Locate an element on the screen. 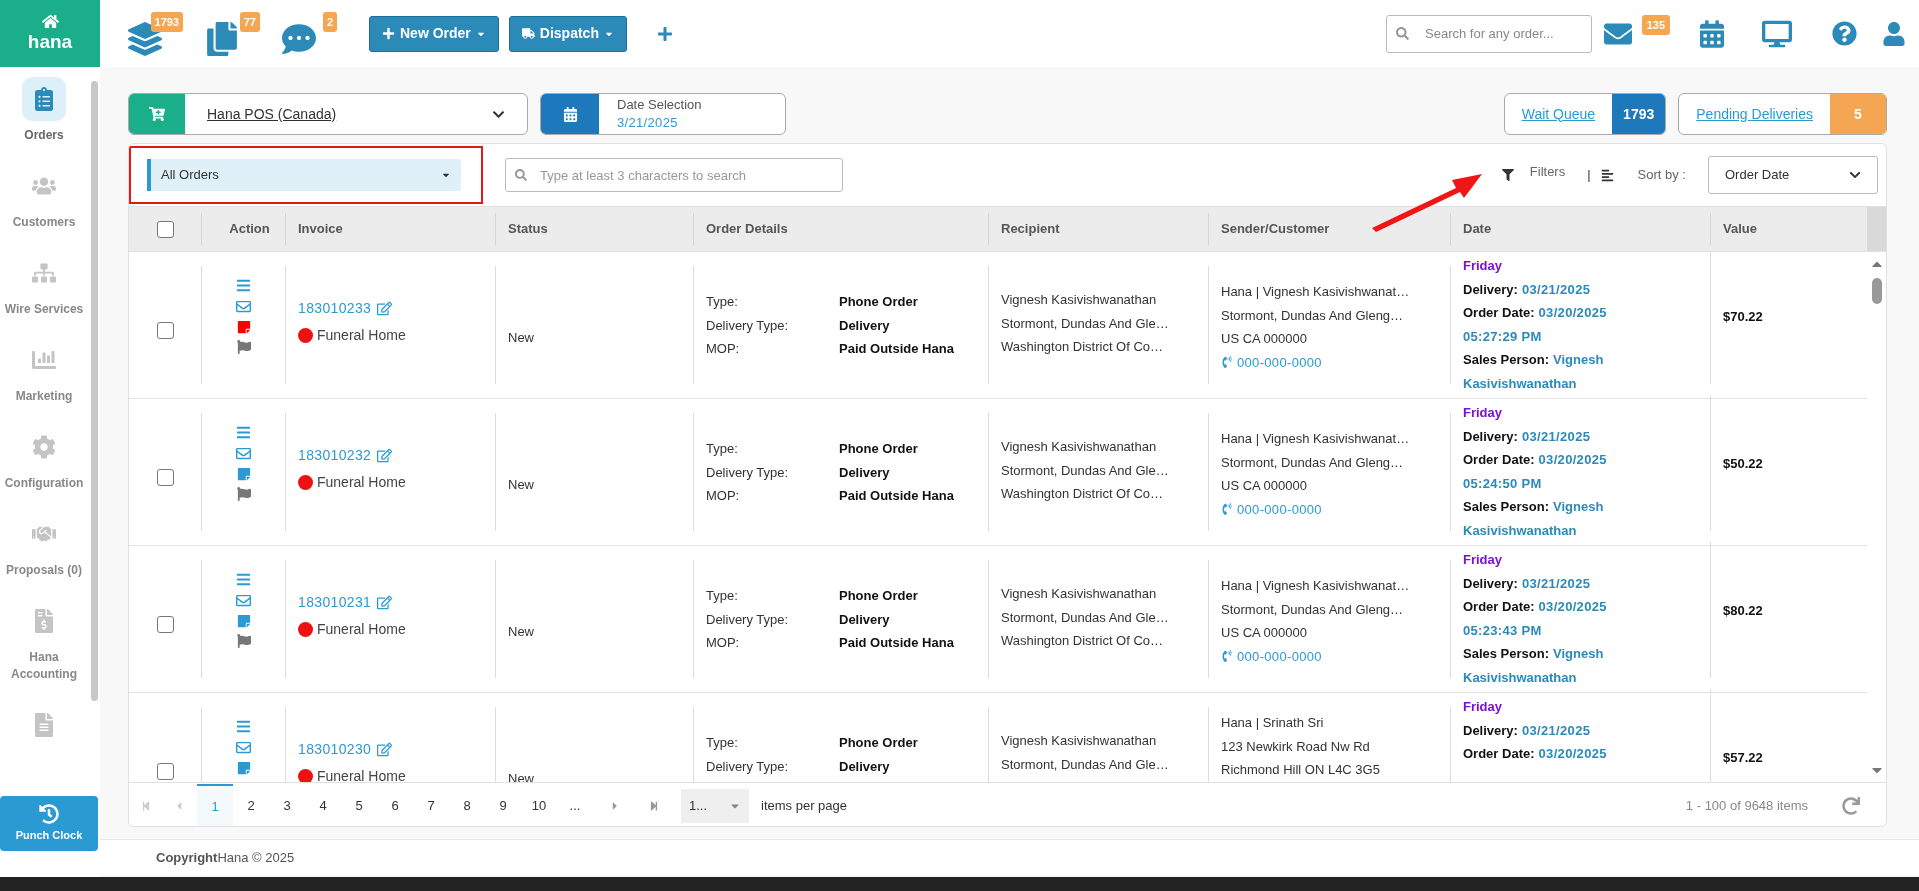 The width and height of the screenshot is (1919, 891). detail-label: MOP: is located at coordinates (723, 496).